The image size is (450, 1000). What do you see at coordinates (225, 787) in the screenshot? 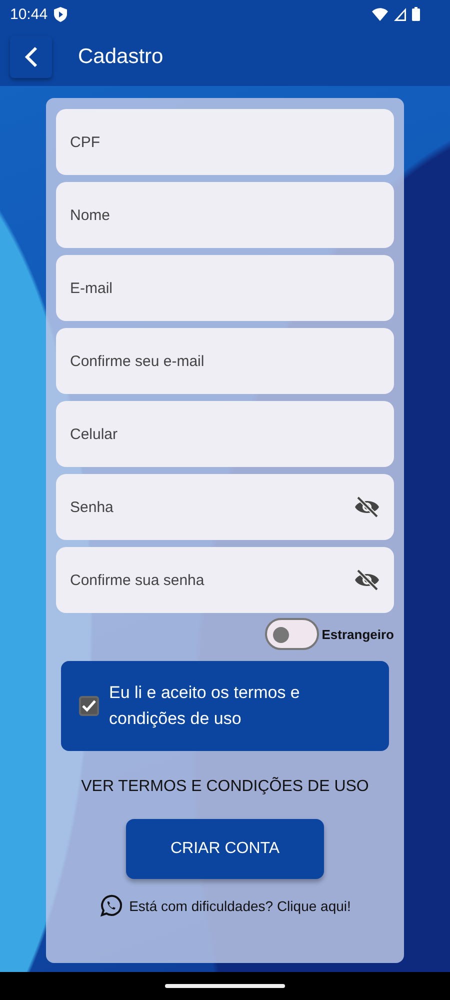
I see `terms-link: VER TERMOS E CONDIÇÕES DE USO` at bounding box center [225, 787].